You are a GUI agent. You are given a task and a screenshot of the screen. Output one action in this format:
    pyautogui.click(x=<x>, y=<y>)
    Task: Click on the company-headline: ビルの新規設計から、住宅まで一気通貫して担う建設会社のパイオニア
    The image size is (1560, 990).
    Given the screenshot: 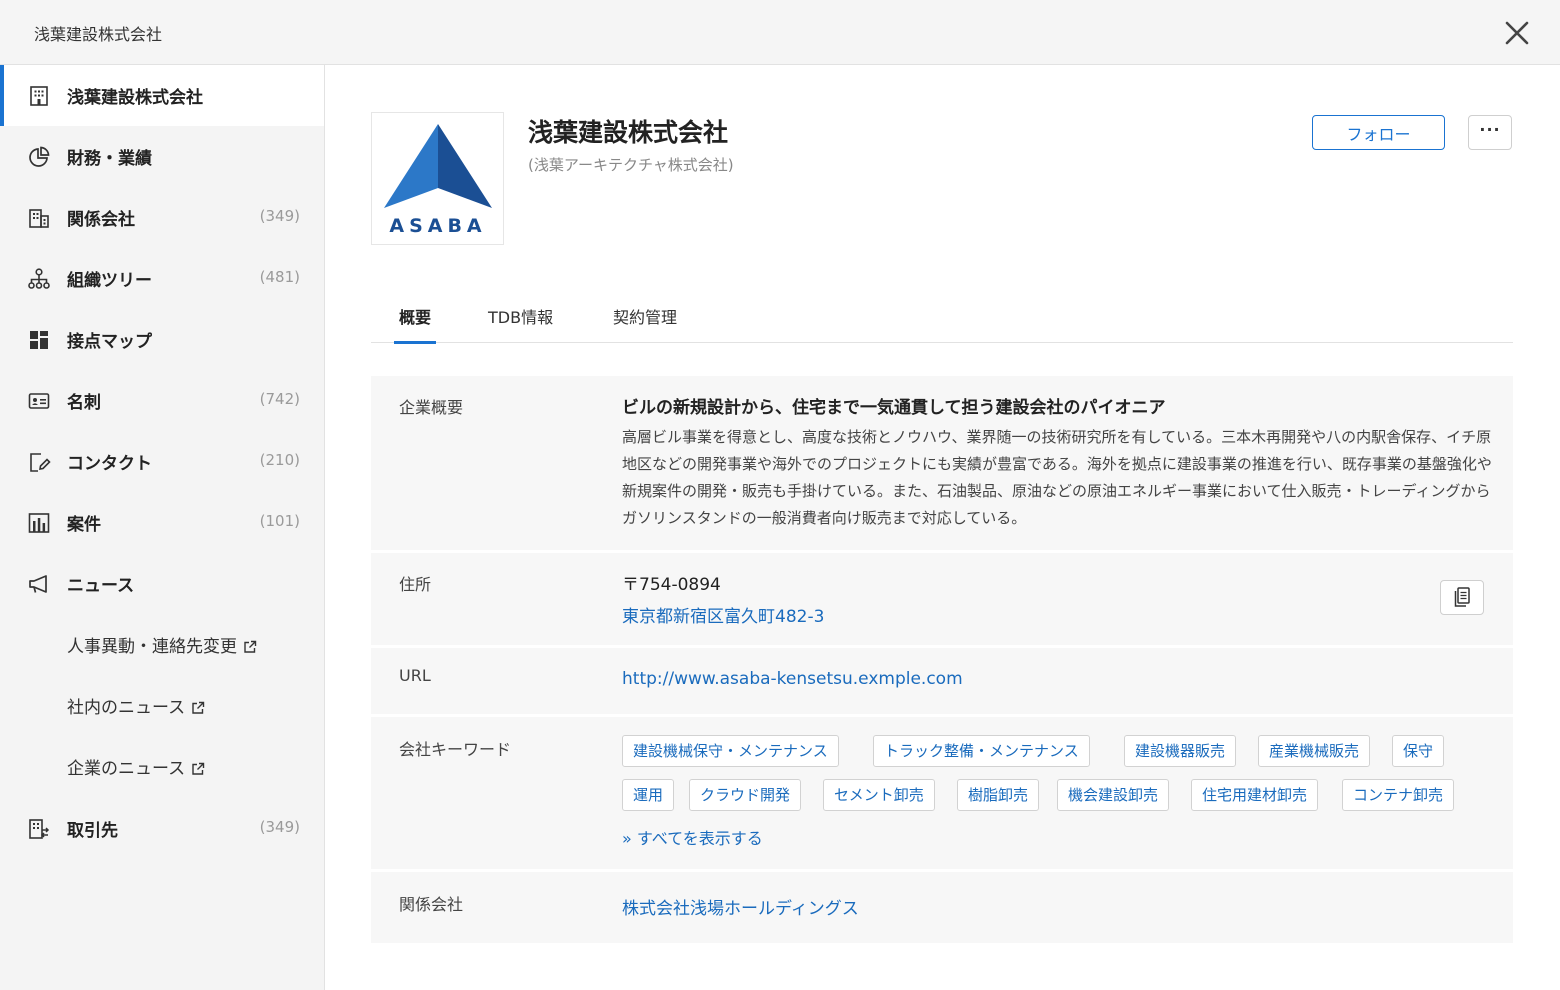 What is the action you would take?
    pyautogui.click(x=894, y=408)
    